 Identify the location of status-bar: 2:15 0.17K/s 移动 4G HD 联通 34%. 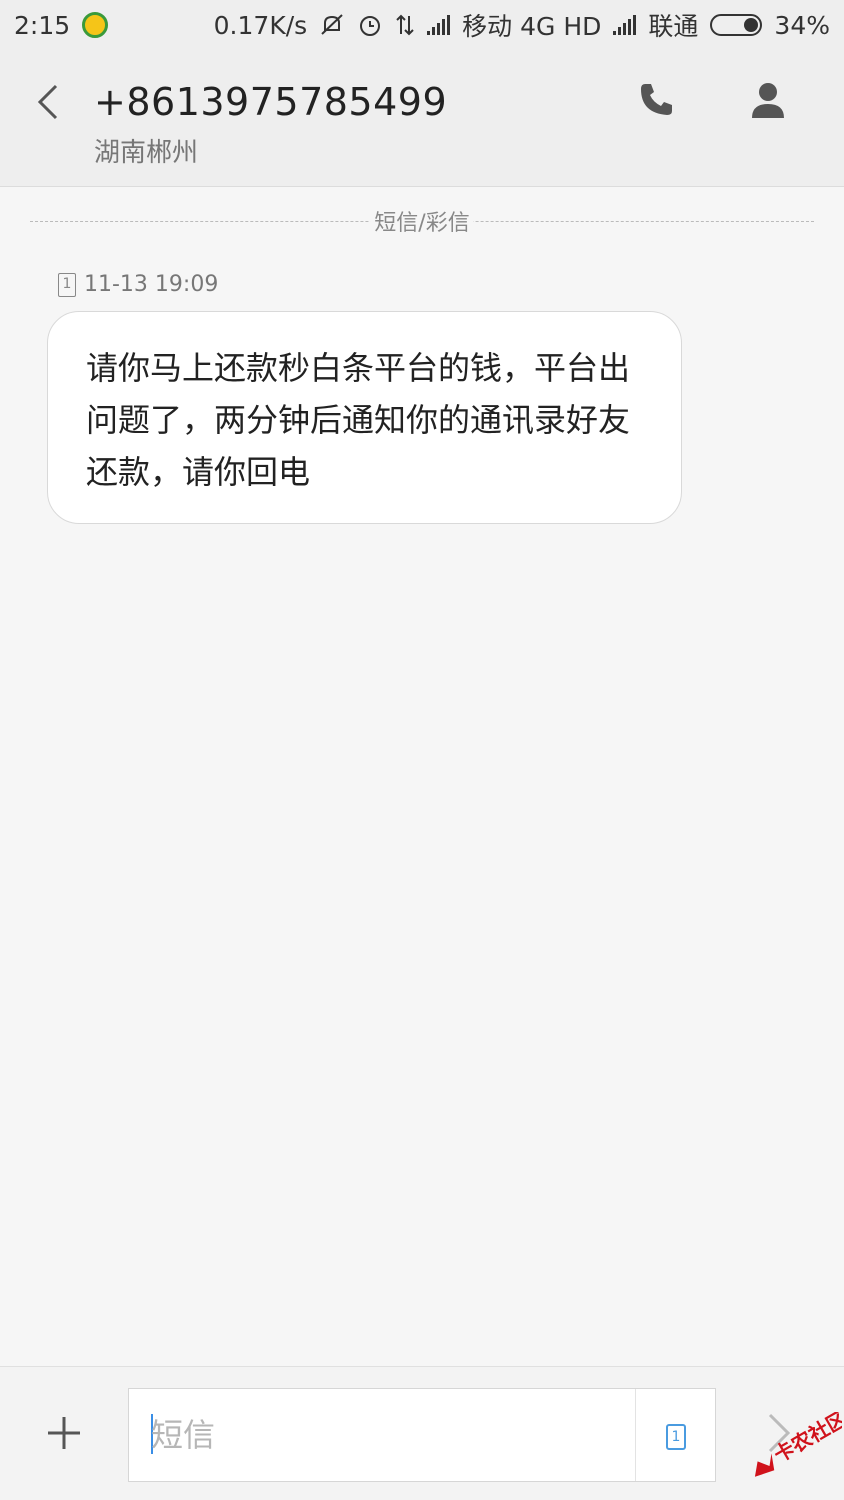
(422, 25).